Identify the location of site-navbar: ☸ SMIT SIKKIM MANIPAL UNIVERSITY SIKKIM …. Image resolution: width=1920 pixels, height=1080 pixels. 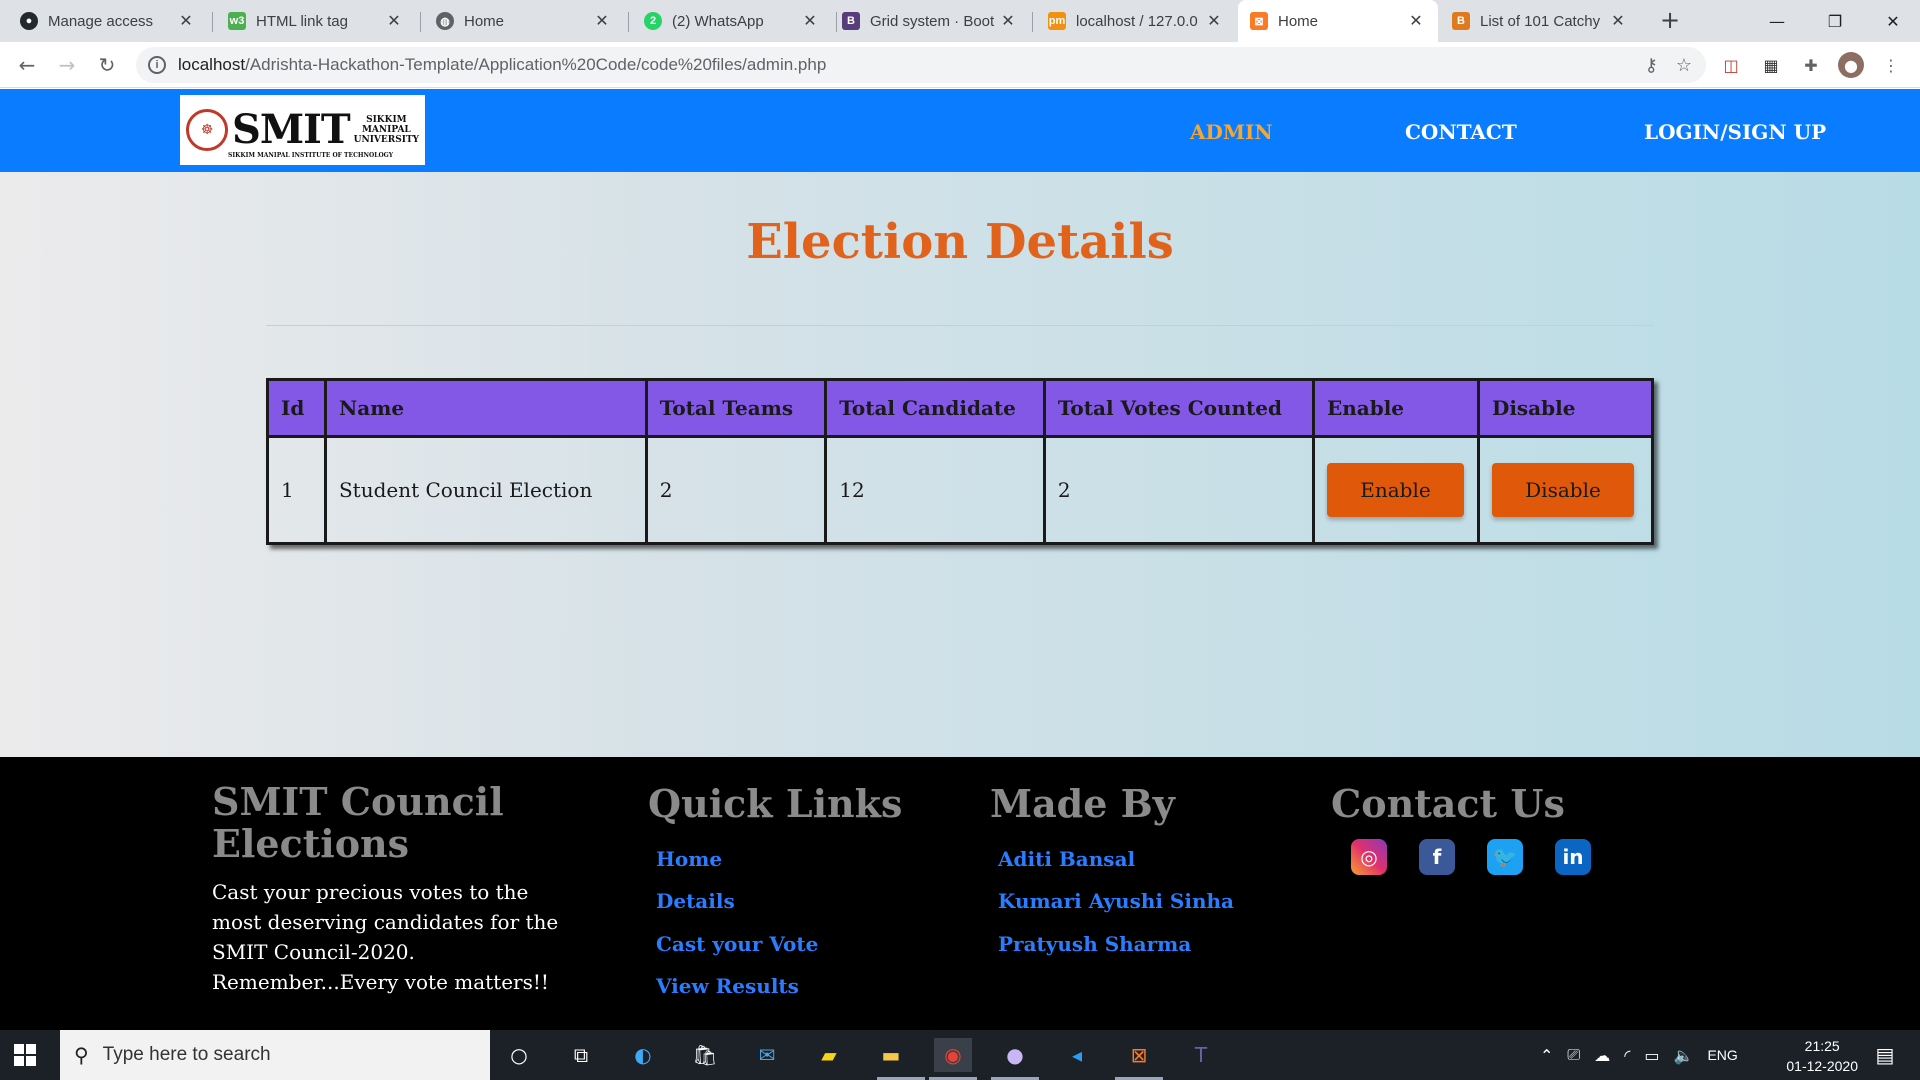
(960, 130).